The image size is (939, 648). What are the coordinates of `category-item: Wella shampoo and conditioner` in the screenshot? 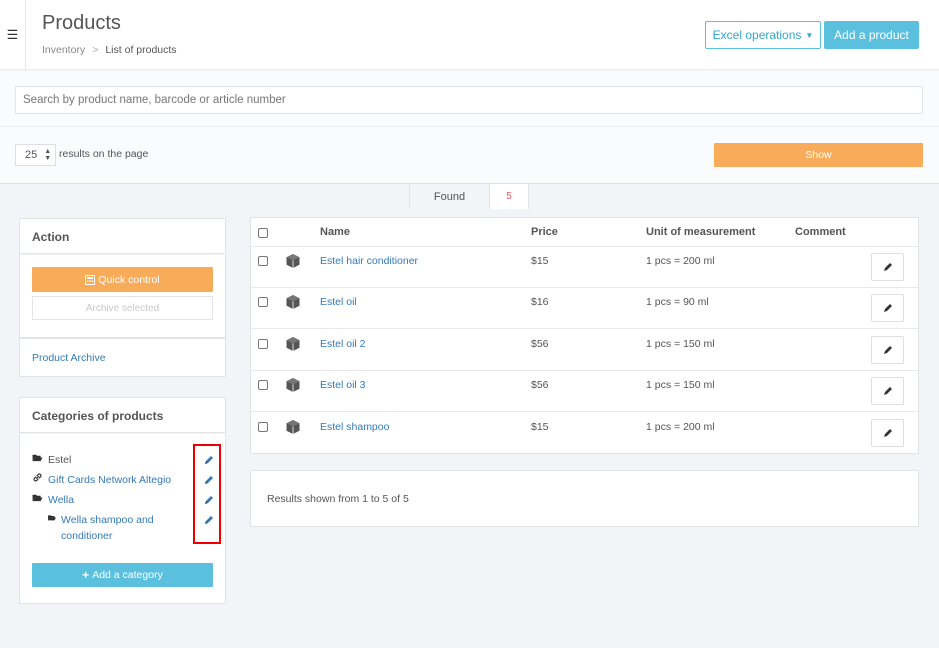 It's located at (108, 528).